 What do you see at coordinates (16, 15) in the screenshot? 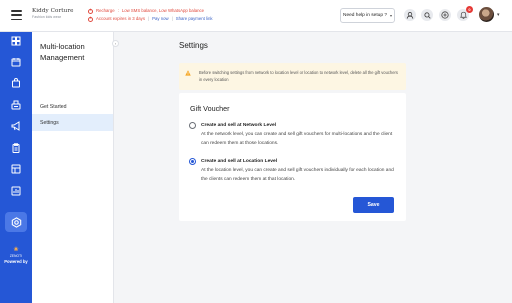
I see `menu-icon` at bounding box center [16, 15].